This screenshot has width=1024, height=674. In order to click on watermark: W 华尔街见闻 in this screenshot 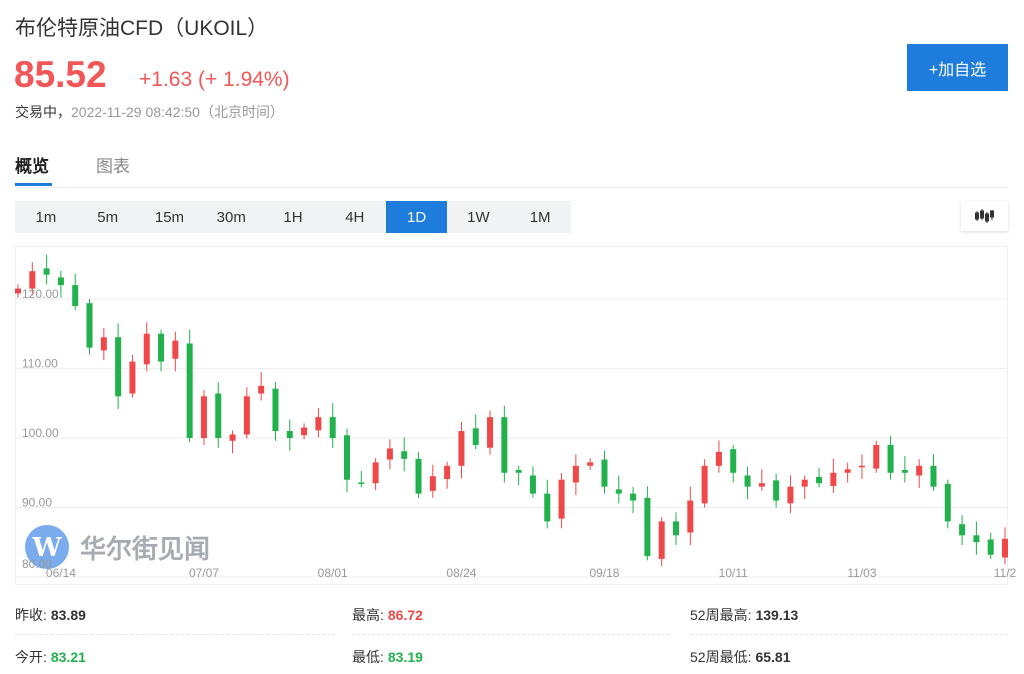, I will do `click(117, 547)`.